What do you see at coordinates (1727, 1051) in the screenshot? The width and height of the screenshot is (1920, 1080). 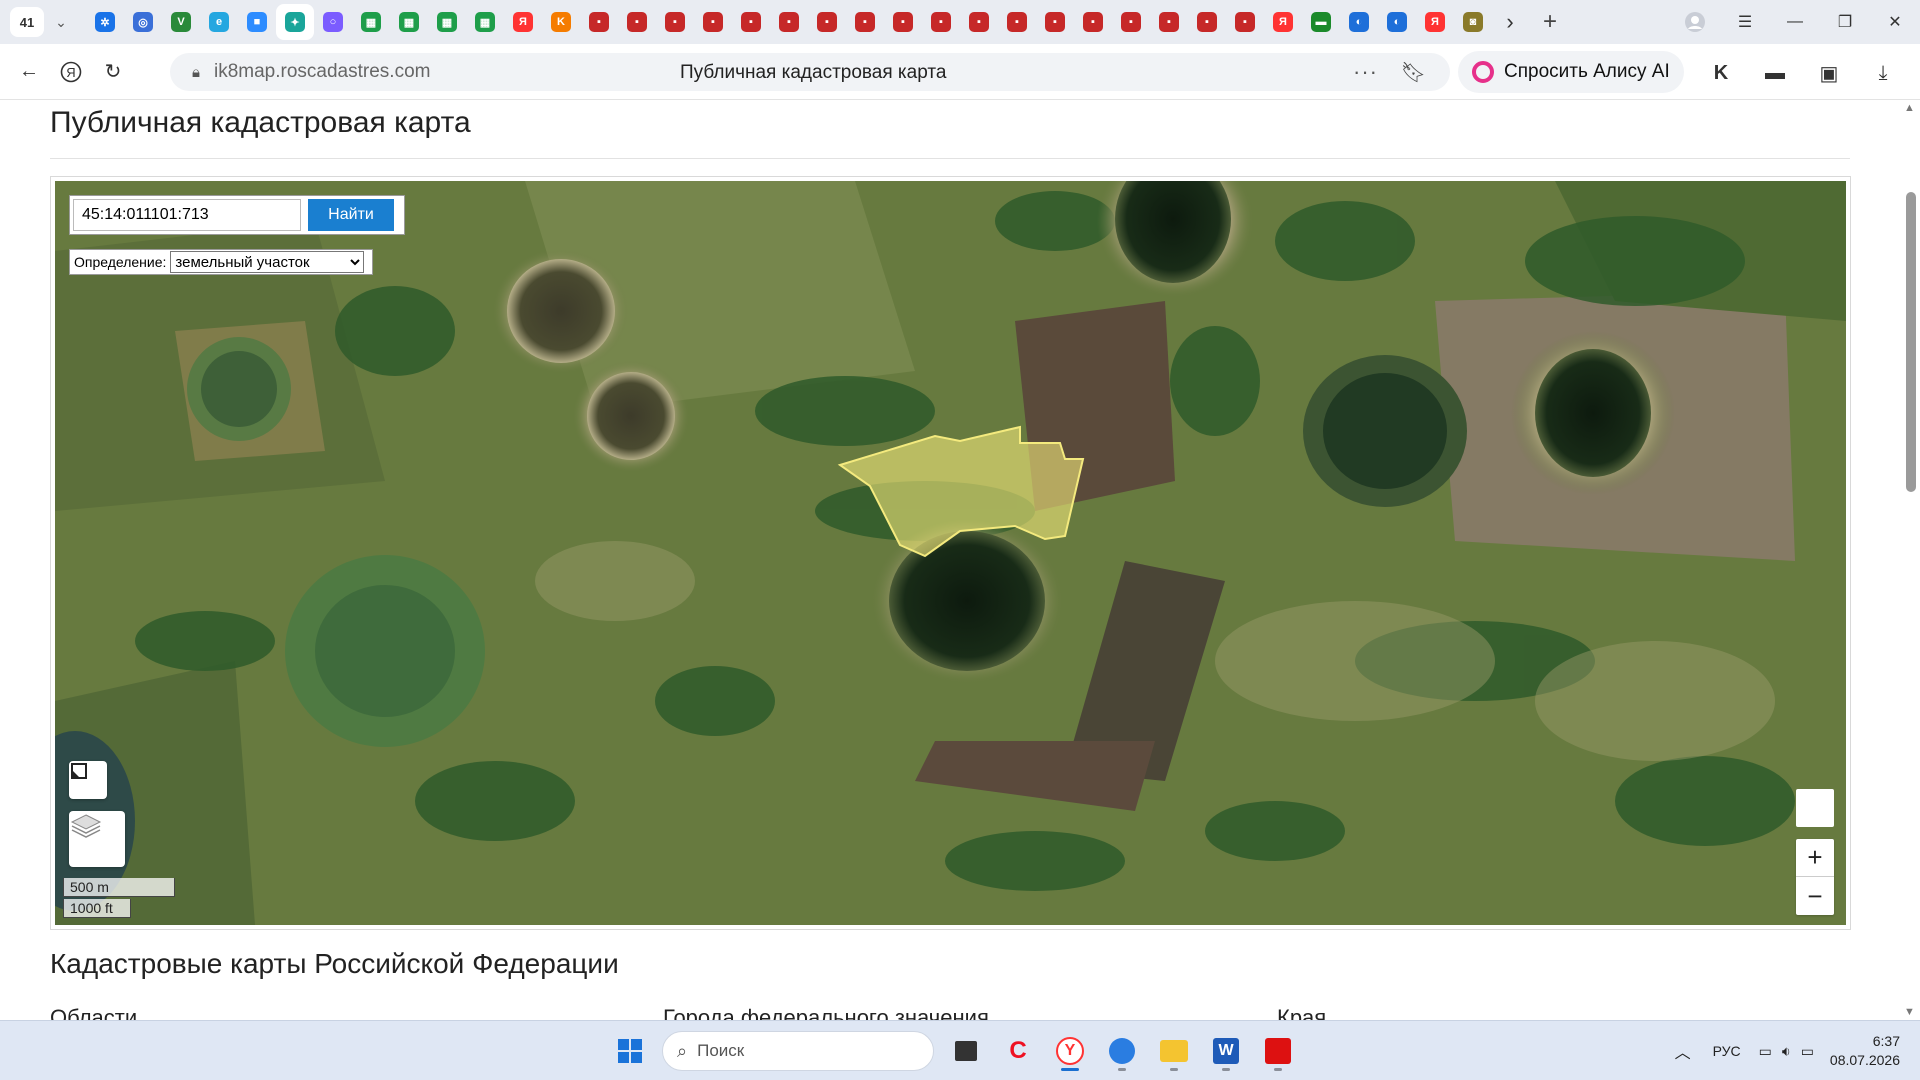 I see `language-indicator: РУС` at bounding box center [1727, 1051].